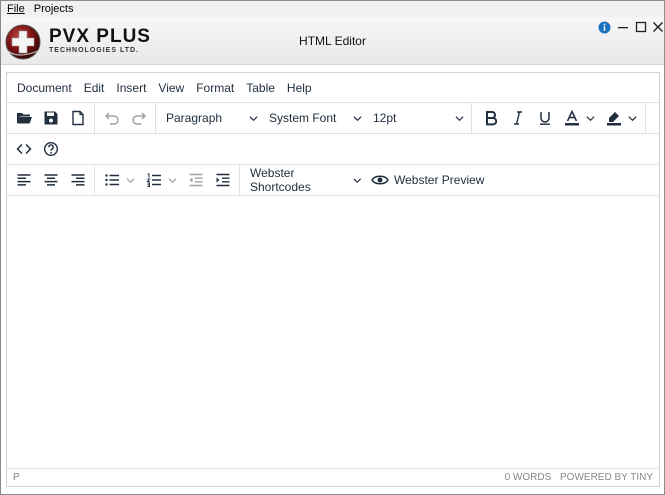 The height and width of the screenshot is (495, 665). I want to click on block-format-select: Paragraph, so click(210, 118).